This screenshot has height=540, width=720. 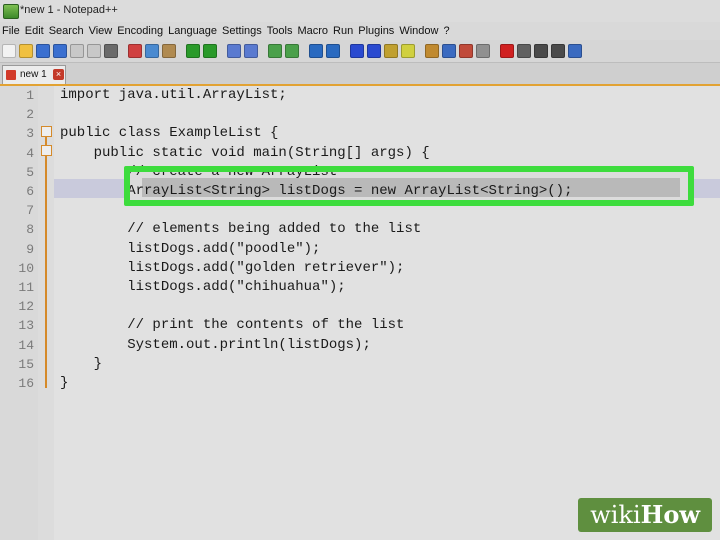 I want to click on code-text: public static void main(String[] args) {, so click(x=245, y=152).